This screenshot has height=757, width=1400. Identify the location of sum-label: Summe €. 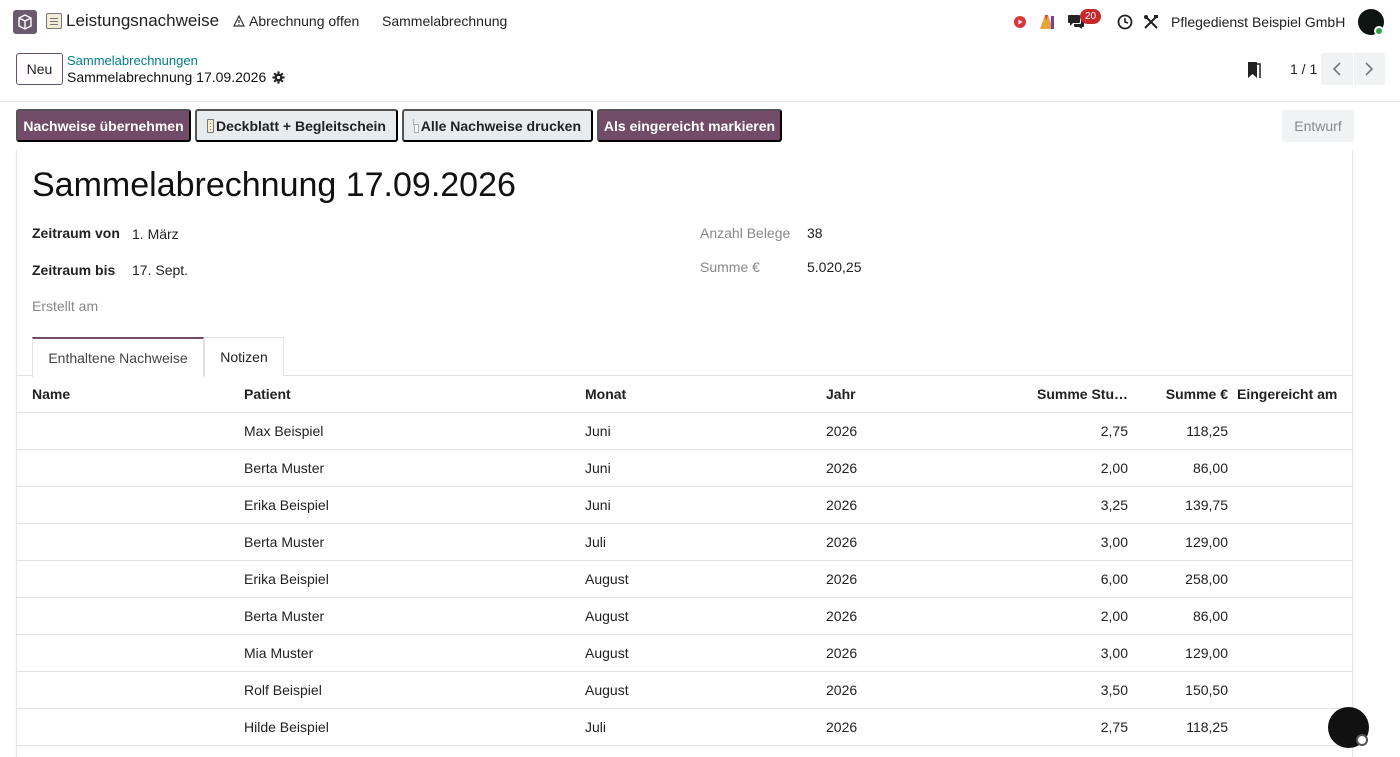
(730, 267).